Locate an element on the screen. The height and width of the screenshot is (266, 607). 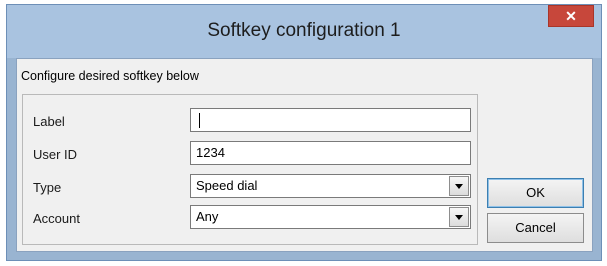
instruction-text: Configure desired softkey below is located at coordinates (110, 76).